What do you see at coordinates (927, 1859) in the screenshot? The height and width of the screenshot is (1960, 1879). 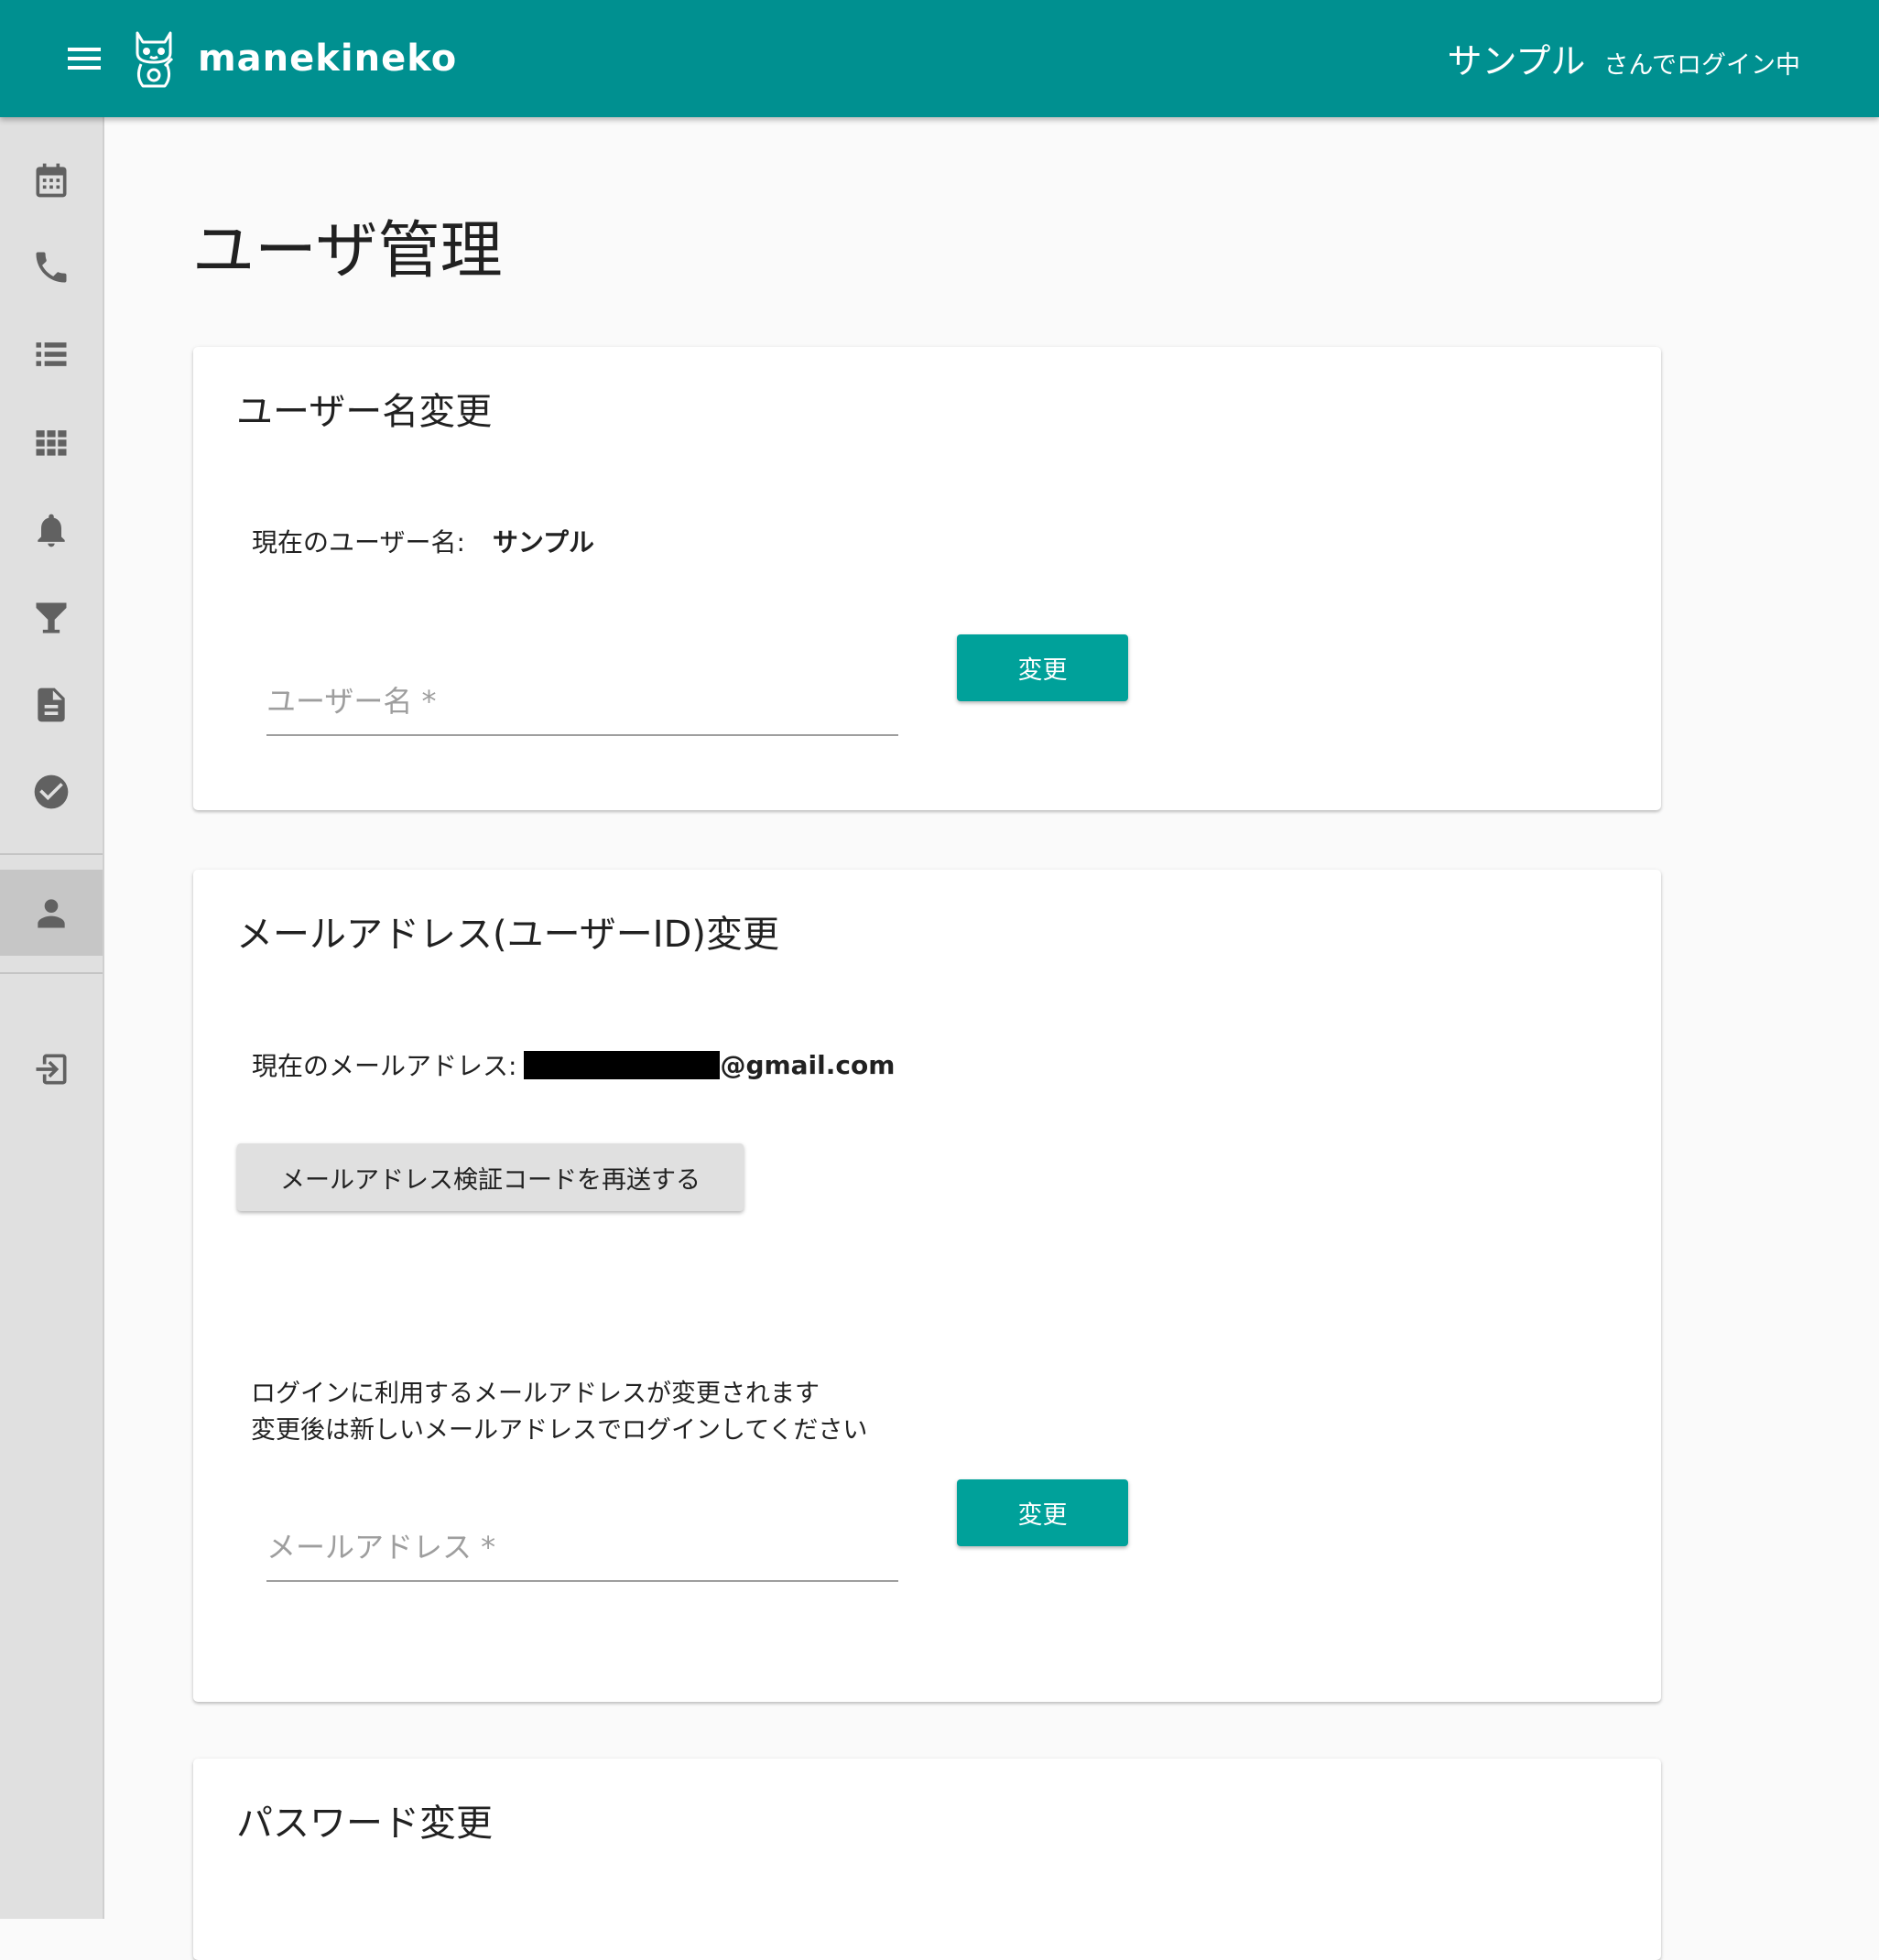 I see `password-change-card: パスワード変更` at bounding box center [927, 1859].